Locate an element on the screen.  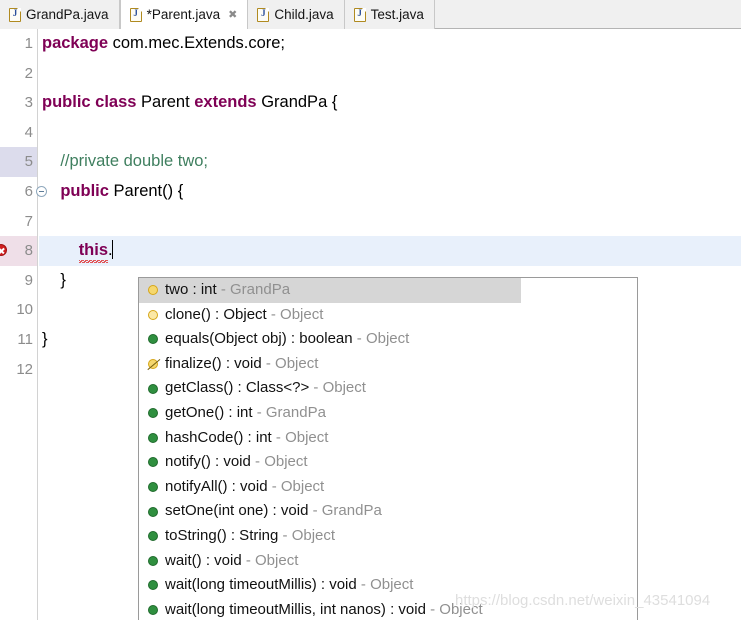
line-number: 6 is located at coordinates (28, 191).